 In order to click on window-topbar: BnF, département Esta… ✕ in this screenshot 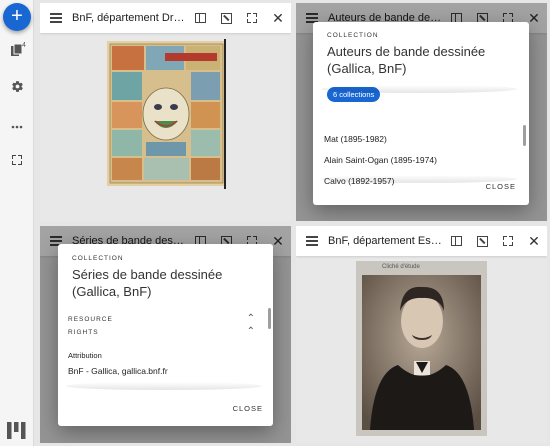, I will do `click(421, 241)`.